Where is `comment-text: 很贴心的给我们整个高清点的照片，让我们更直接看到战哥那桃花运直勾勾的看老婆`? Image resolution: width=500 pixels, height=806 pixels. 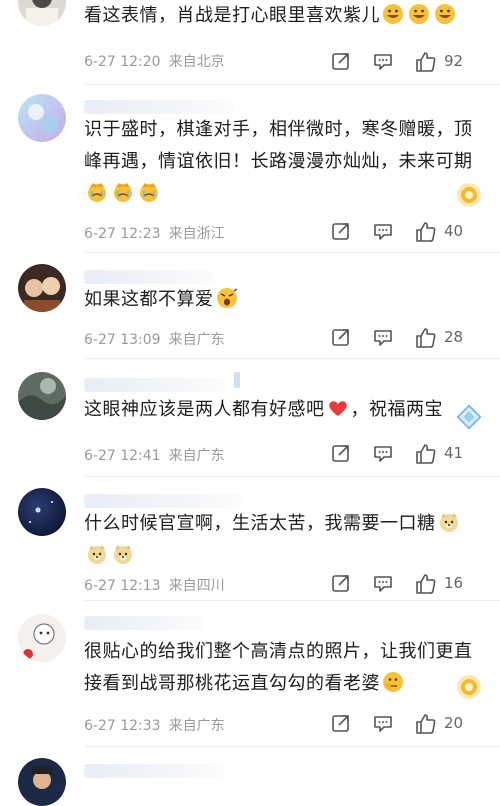
comment-text: 很贴心的给我们整个高清点的照片，让我们更直接看到战哥那桃花运直勾勾的看老婆 is located at coordinates (278, 667).